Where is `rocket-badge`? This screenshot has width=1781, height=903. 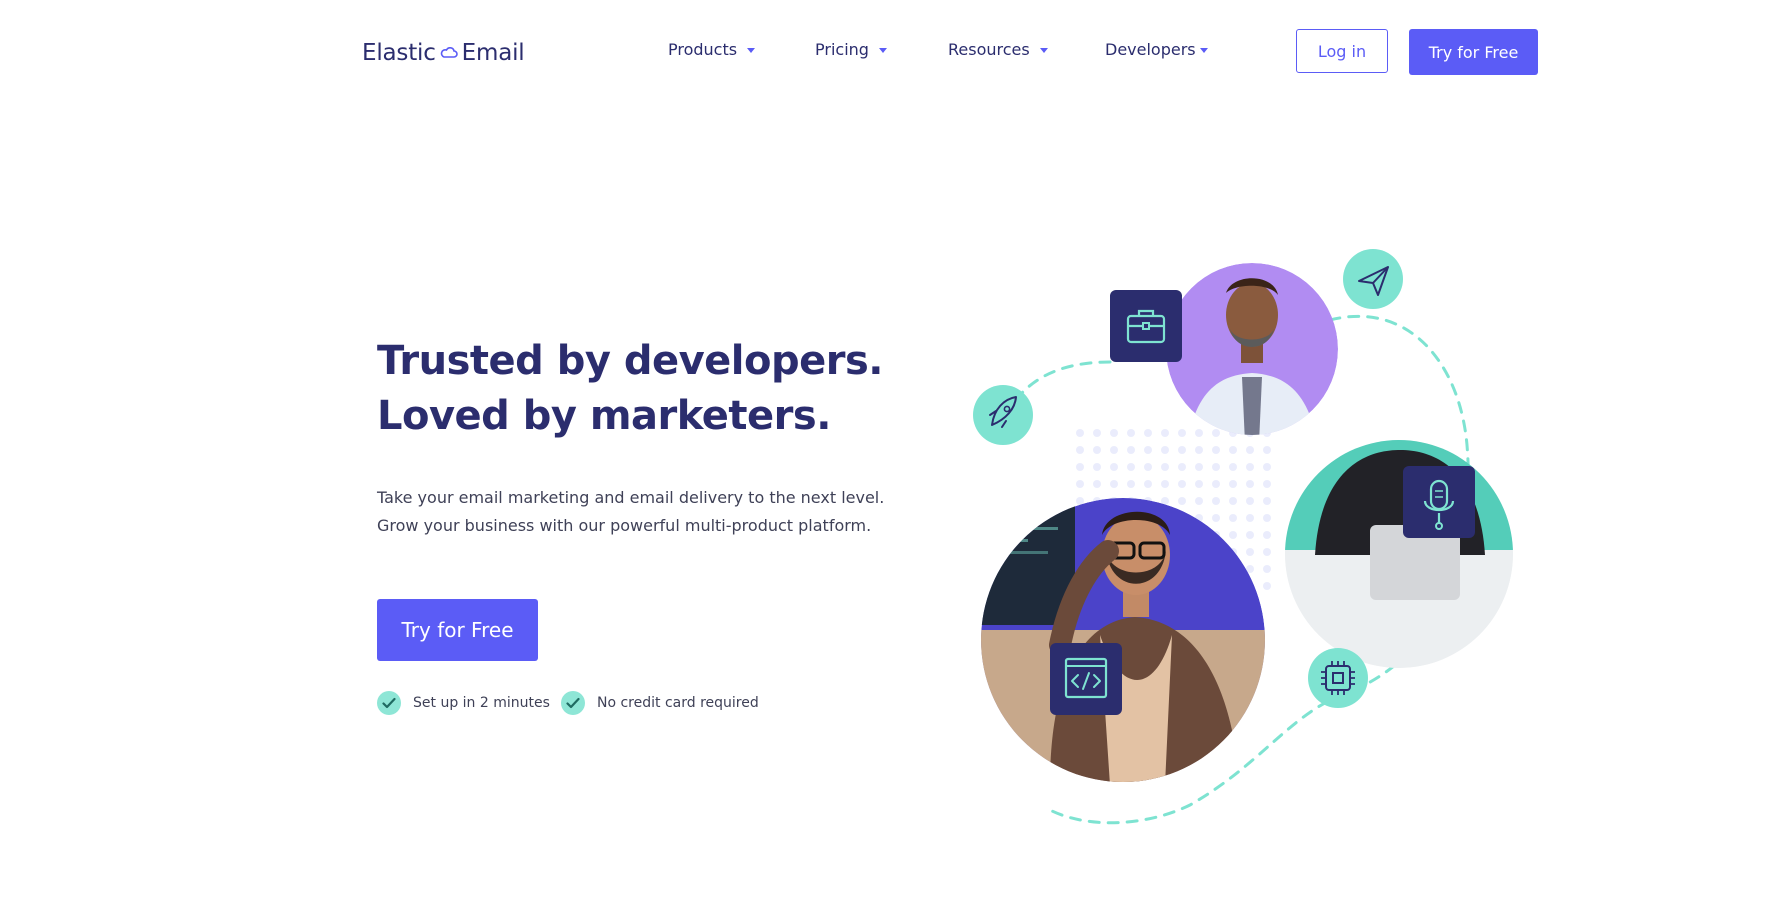
rocket-badge is located at coordinates (1003, 415).